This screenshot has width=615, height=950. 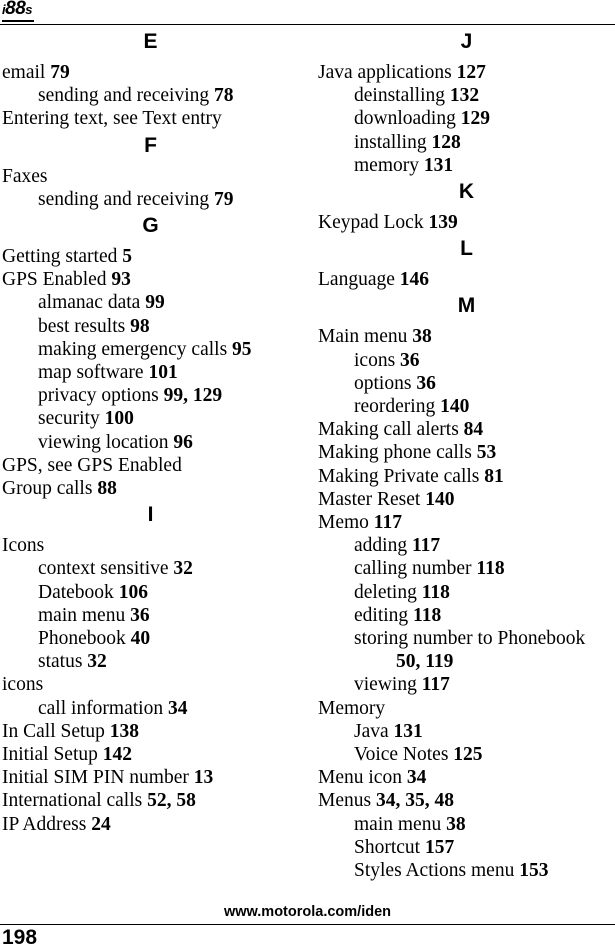 What do you see at coordinates (150, 465) in the screenshot?
I see `index-entry: GPS, see GPS Enabled` at bounding box center [150, 465].